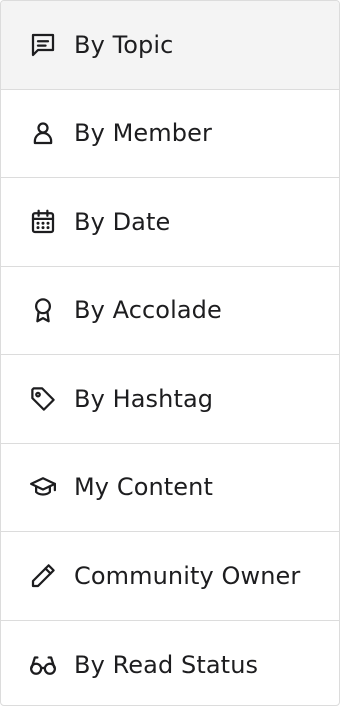 The width and height of the screenshot is (342, 708). I want to click on person-icon, so click(43, 133).